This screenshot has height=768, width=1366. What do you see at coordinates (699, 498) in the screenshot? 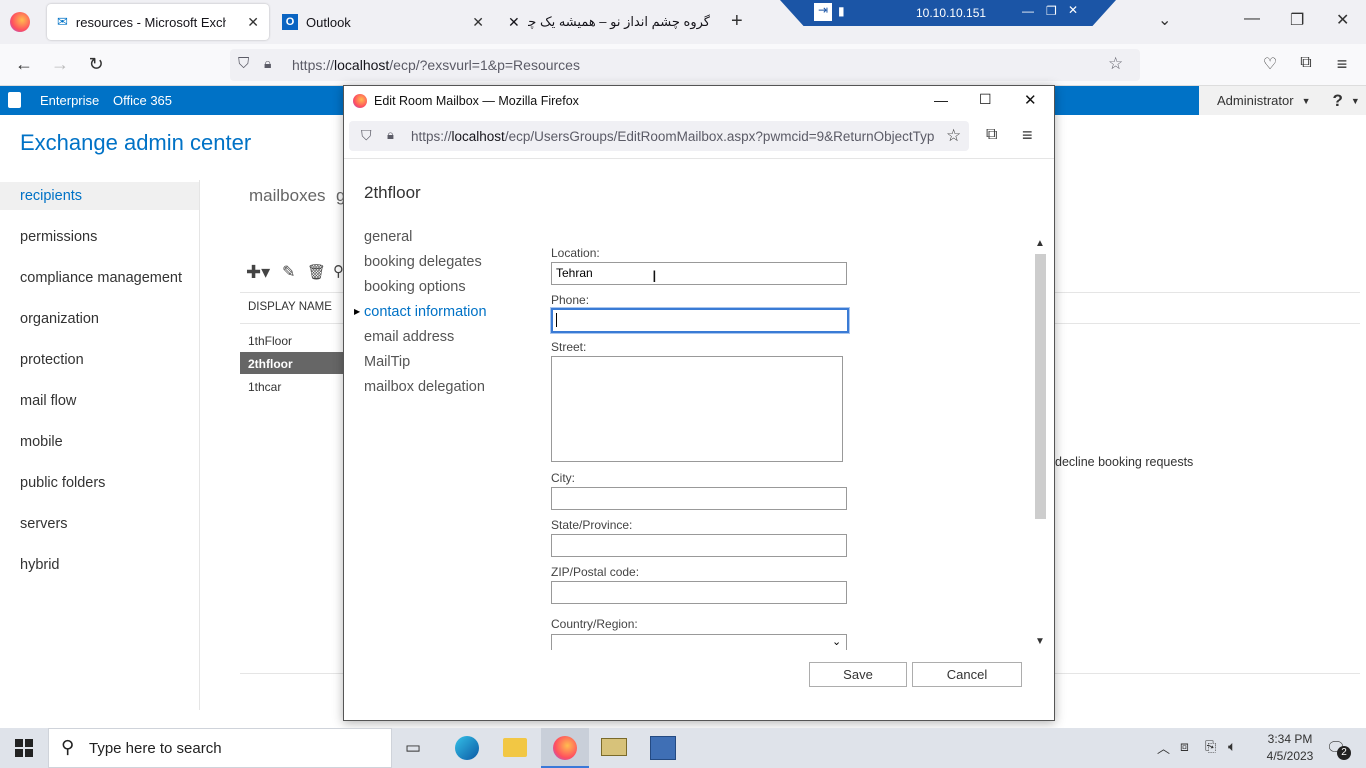
I see `city-field` at bounding box center [699, 498].